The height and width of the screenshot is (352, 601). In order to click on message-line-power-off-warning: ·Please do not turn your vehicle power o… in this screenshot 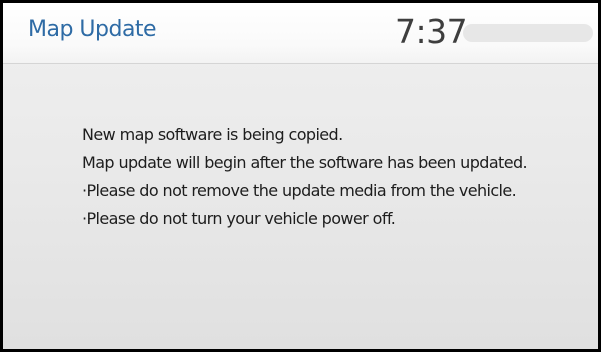, I will do `click(239, 218)`.